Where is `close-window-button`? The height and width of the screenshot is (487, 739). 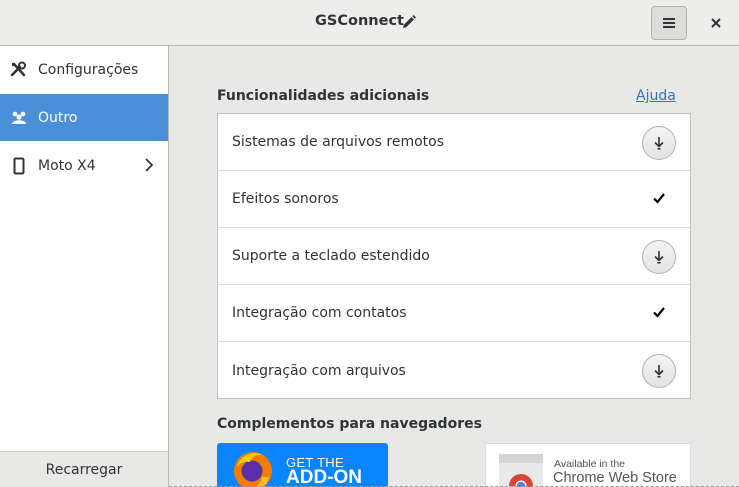 close-window-button is located at coordinates (716, 23).